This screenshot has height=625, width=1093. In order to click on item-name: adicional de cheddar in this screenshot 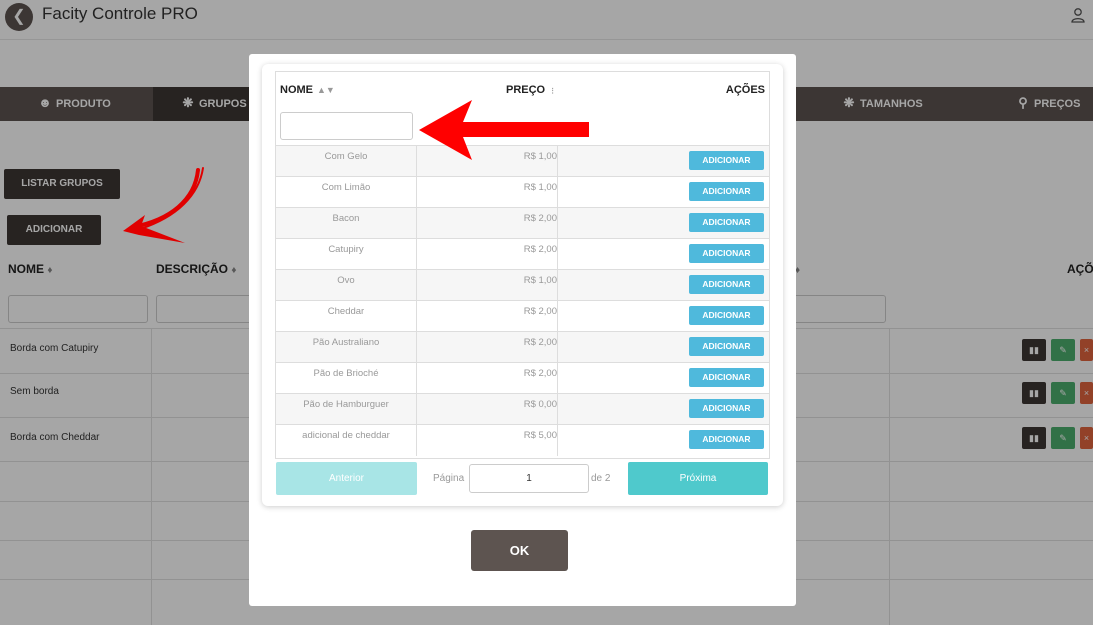, I will do `click(346, 440)`.